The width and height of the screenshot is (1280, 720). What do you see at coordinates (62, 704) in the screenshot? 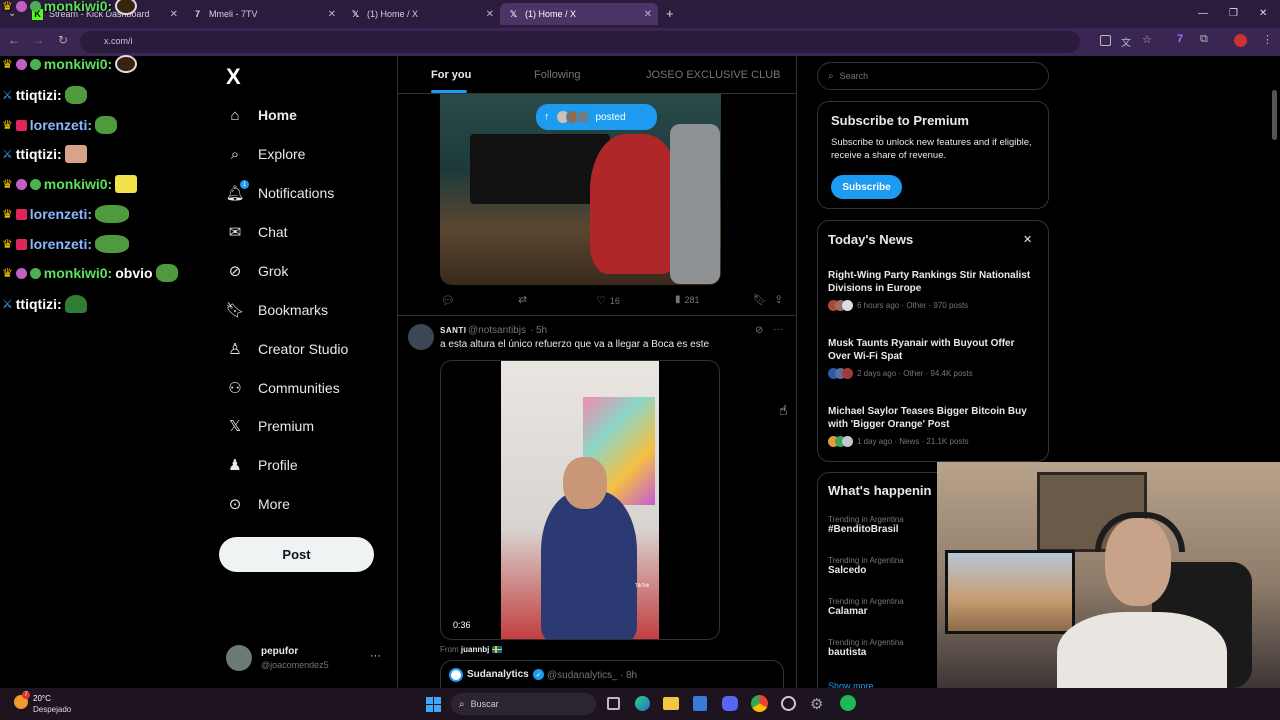
I see `weather-widget: 7 20°C Despejado` at bounding box center [62, 704].